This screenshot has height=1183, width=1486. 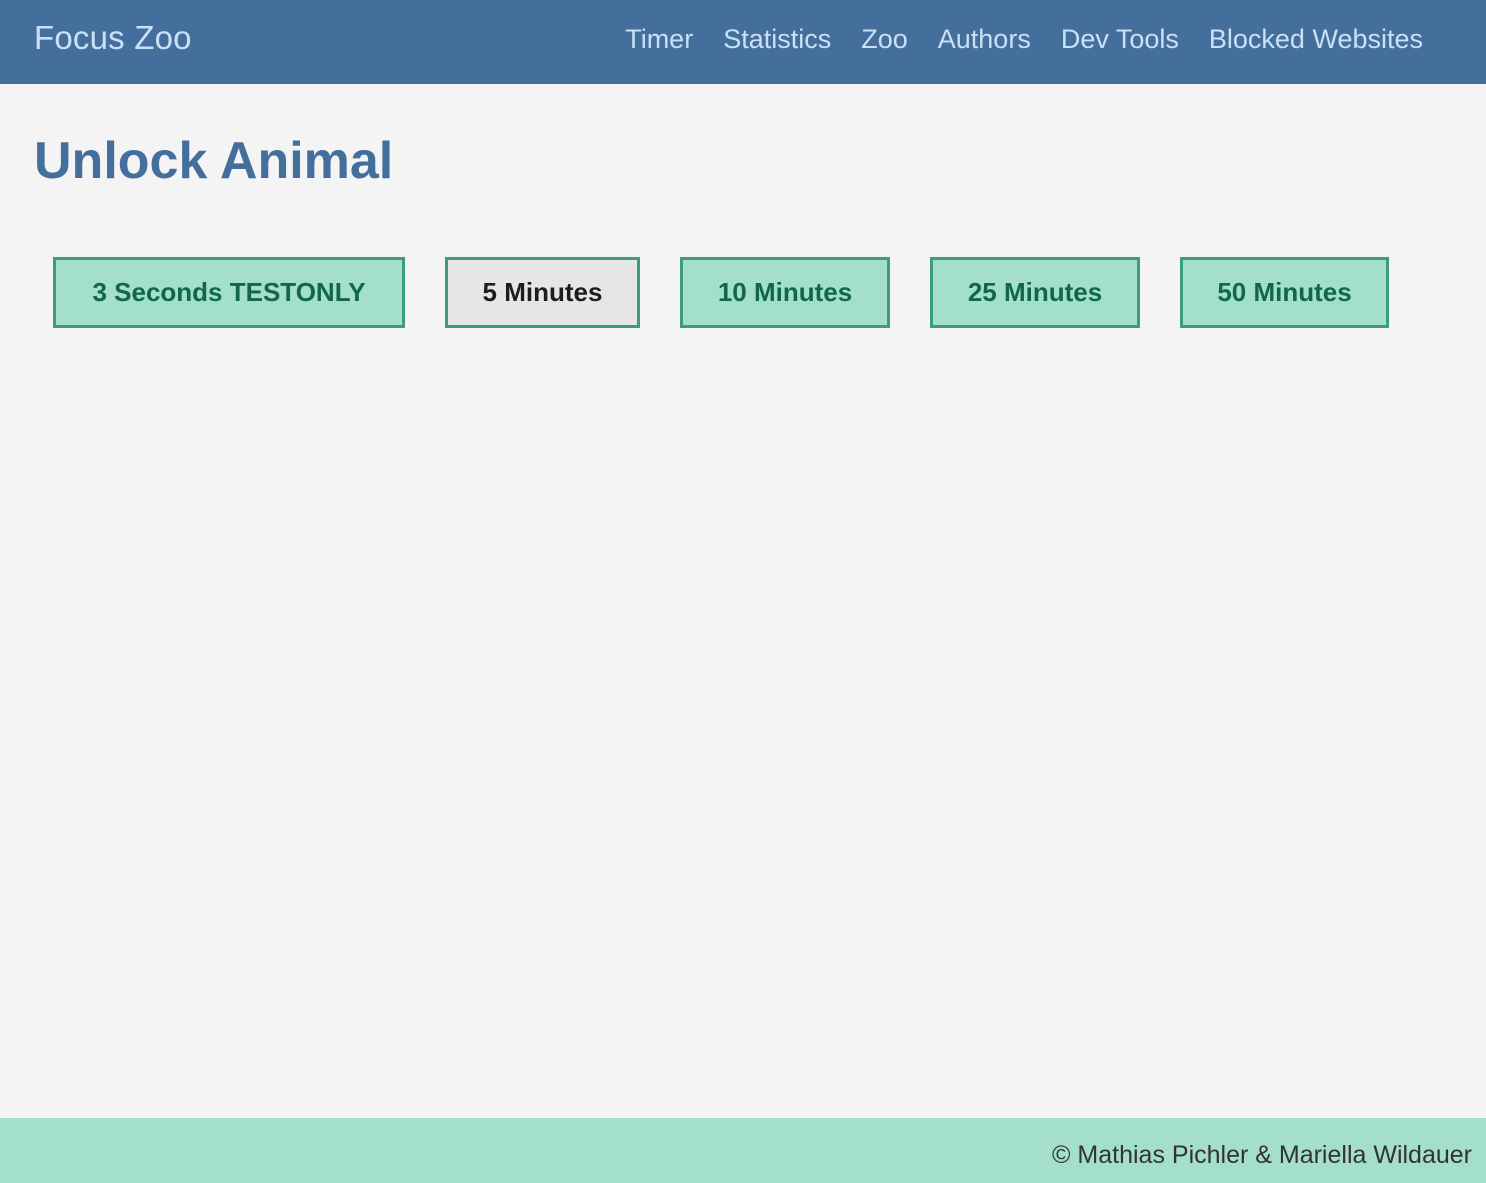 I want to click on nav-link-authors: Authors, so click(x=984, y=39).